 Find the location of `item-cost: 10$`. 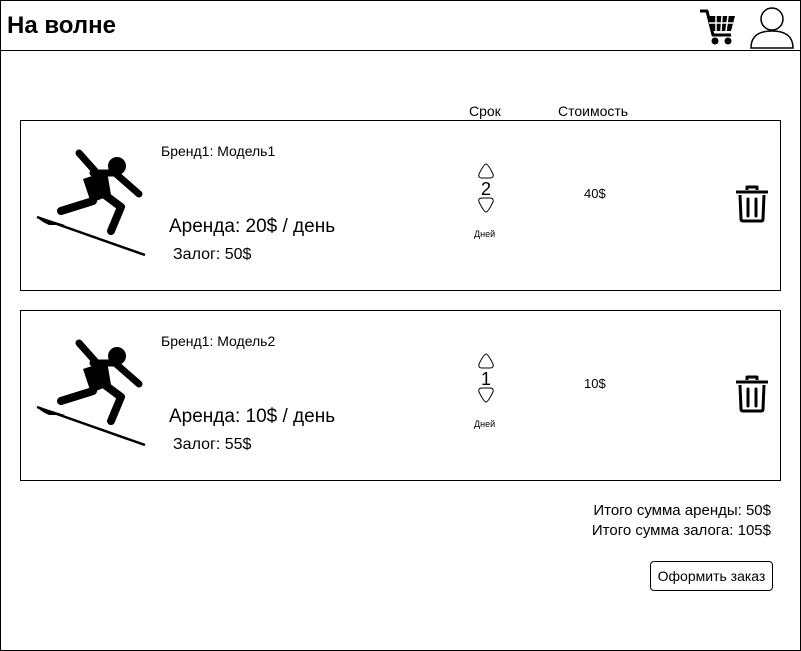

item-cost: 10$ is located at coordinates (595, 383).